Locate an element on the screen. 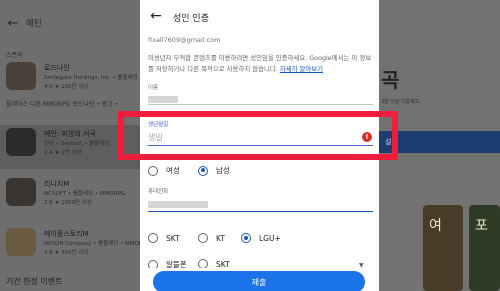 The width and height of the screenshot is (500, 291). card-text: 포 is located at coordinates (481, 226).